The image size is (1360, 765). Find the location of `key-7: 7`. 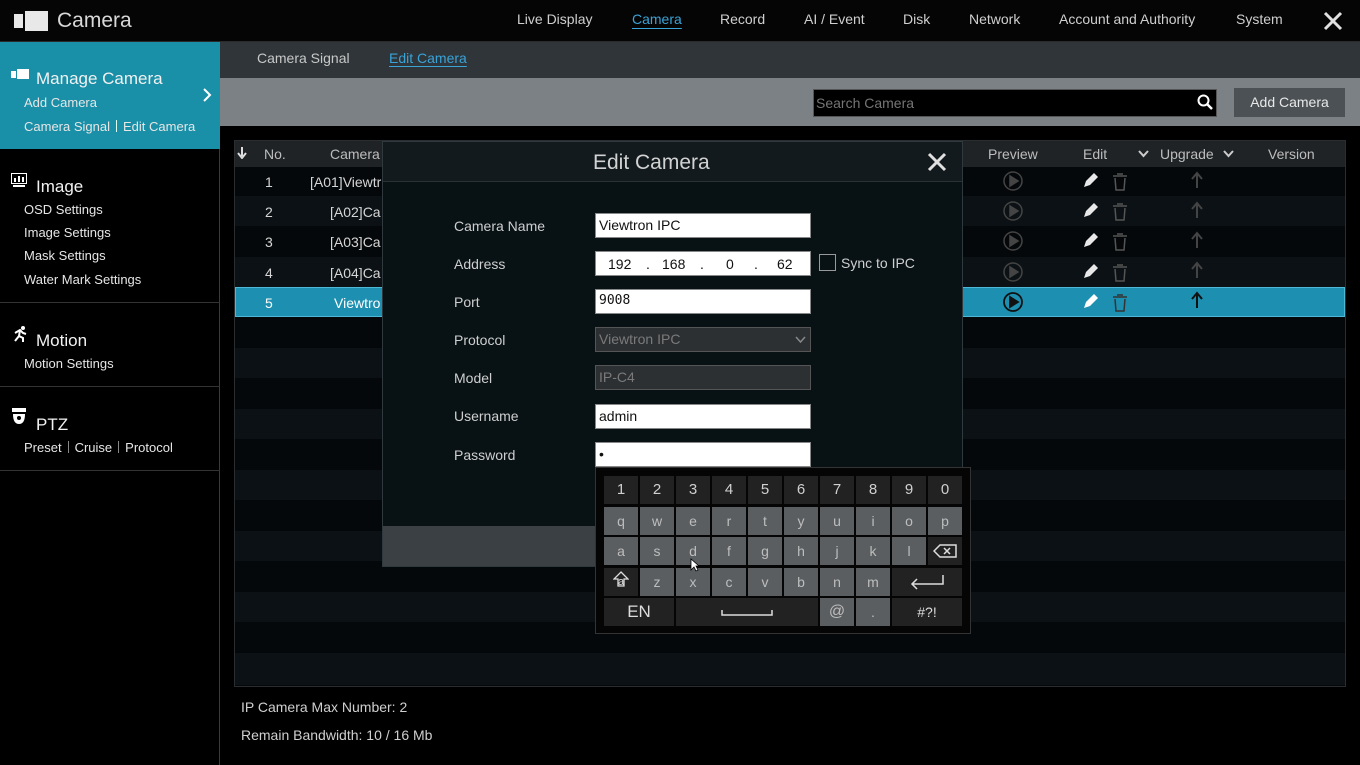

key-7: 7 is located at coordinates (837, 490).